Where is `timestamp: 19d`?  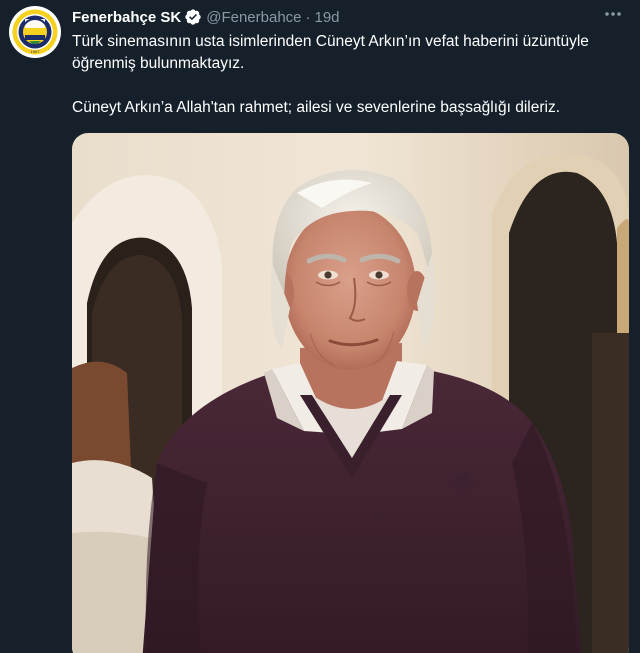 timestamp: 19d is located at coordinates (327, 17).